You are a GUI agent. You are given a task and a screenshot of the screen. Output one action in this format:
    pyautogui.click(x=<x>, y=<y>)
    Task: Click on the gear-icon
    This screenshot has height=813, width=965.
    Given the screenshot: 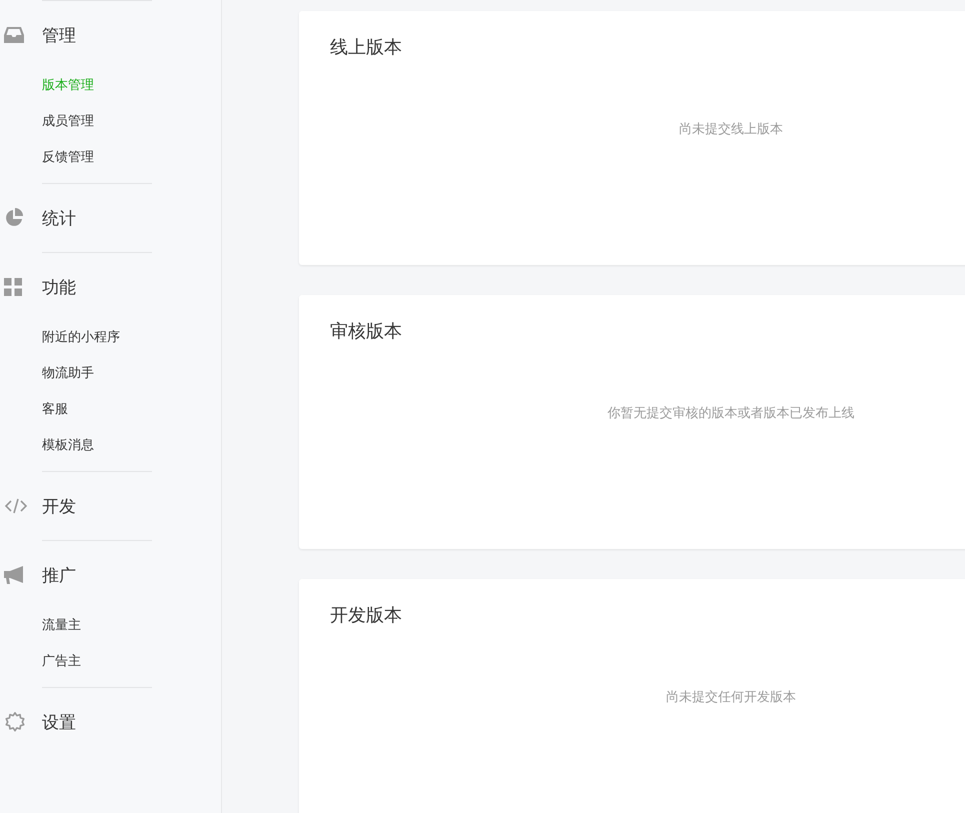 What is the action you would take?
    pyautogui.click(x=15, y=722)
    